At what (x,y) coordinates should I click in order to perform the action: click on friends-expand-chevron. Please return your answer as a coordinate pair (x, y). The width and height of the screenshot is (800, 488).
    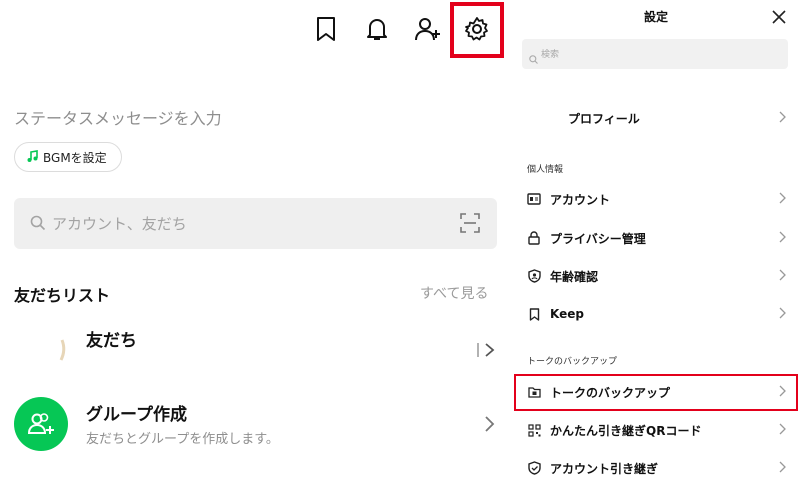
    Looking at the image, I should click on (487, 352).